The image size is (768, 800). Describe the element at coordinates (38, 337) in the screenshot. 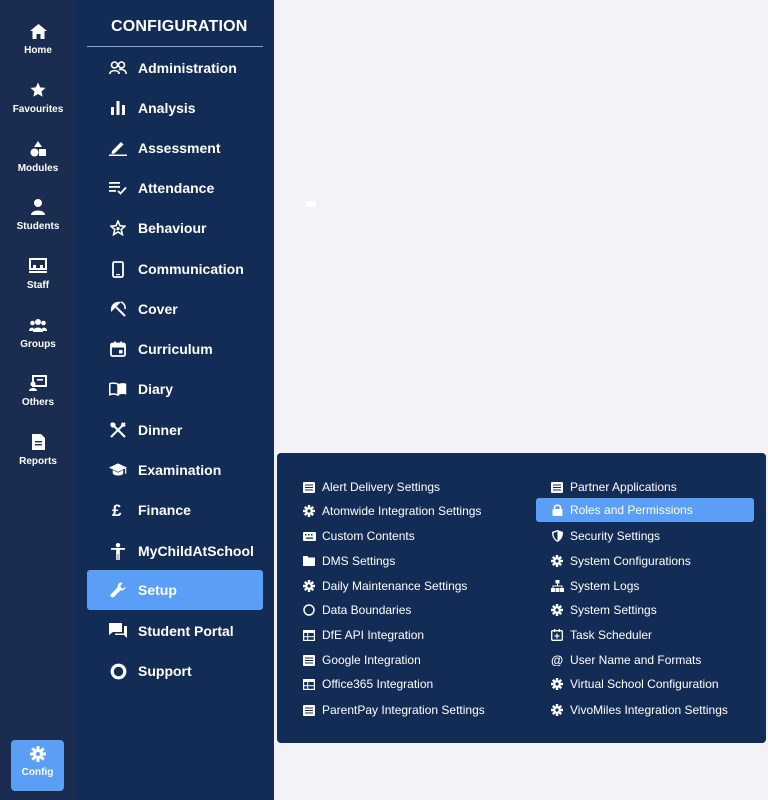

I see `rail-item-groups: Groups` at that location.